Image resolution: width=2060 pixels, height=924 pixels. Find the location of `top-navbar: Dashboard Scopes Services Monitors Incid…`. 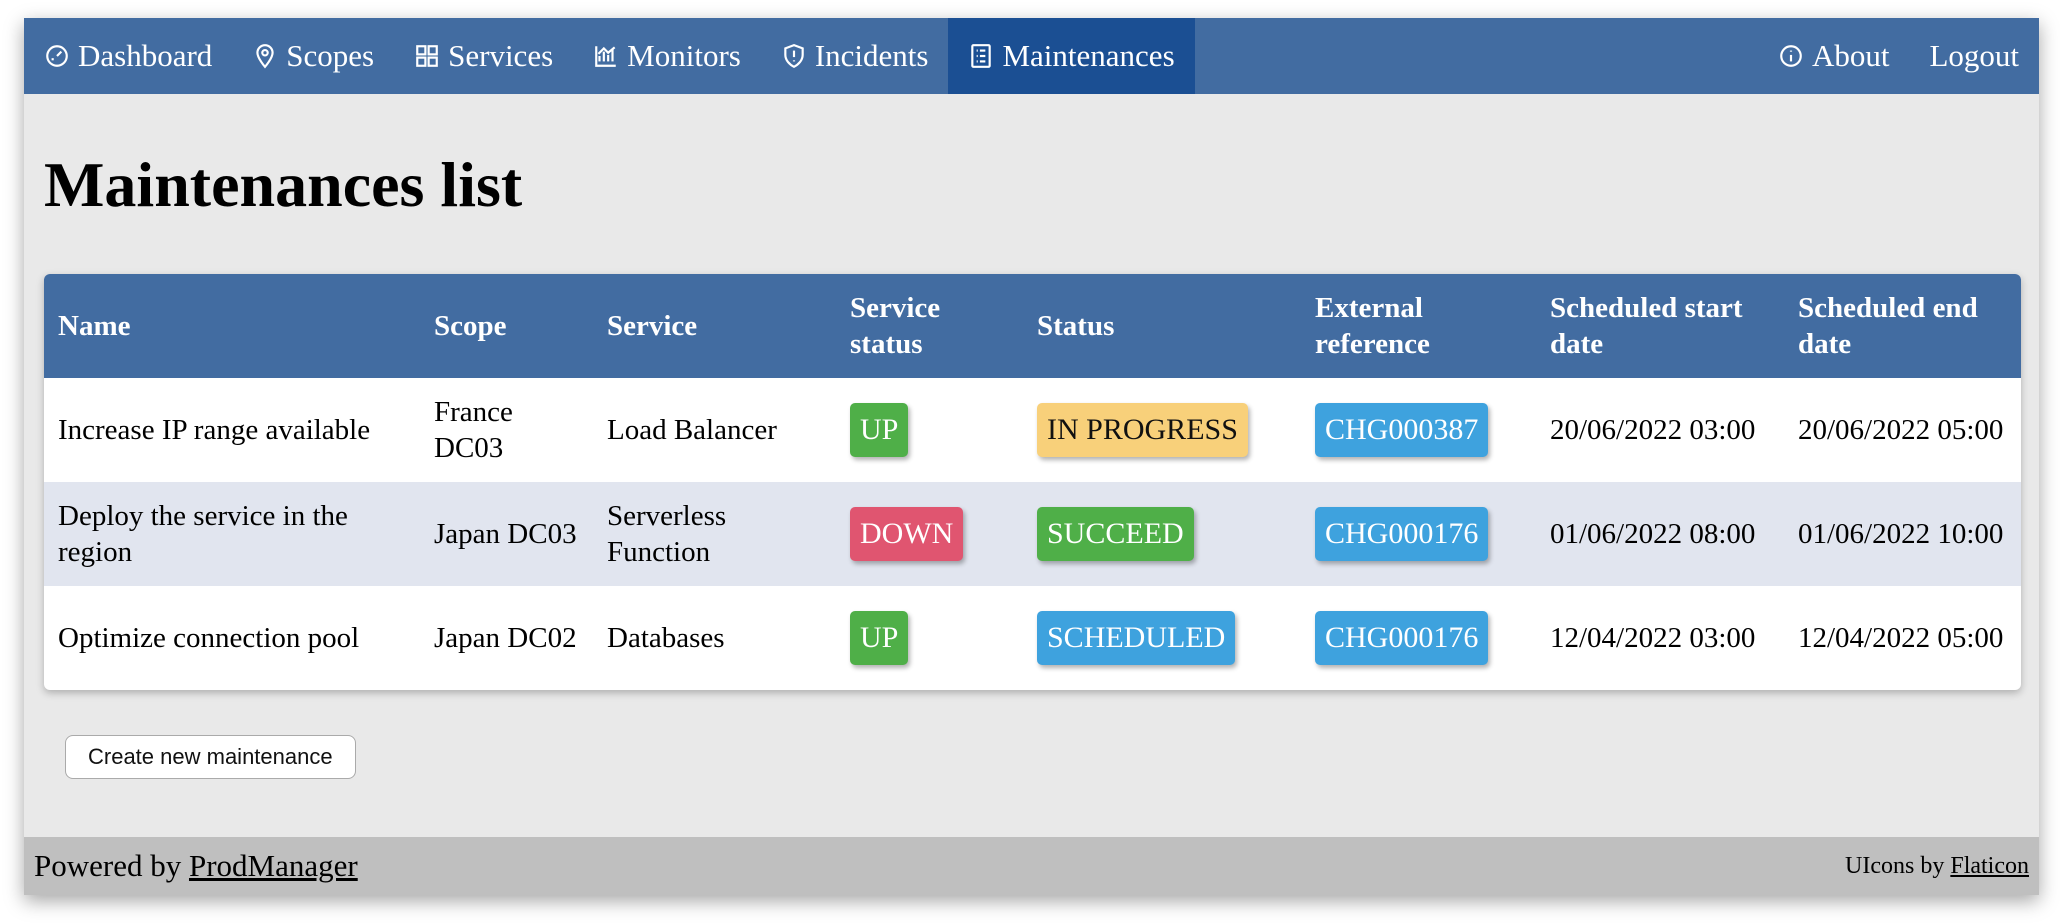

top-navbar: Dashboard Scopes Services Monitors Incid… is located at coordinates (1031, 56).